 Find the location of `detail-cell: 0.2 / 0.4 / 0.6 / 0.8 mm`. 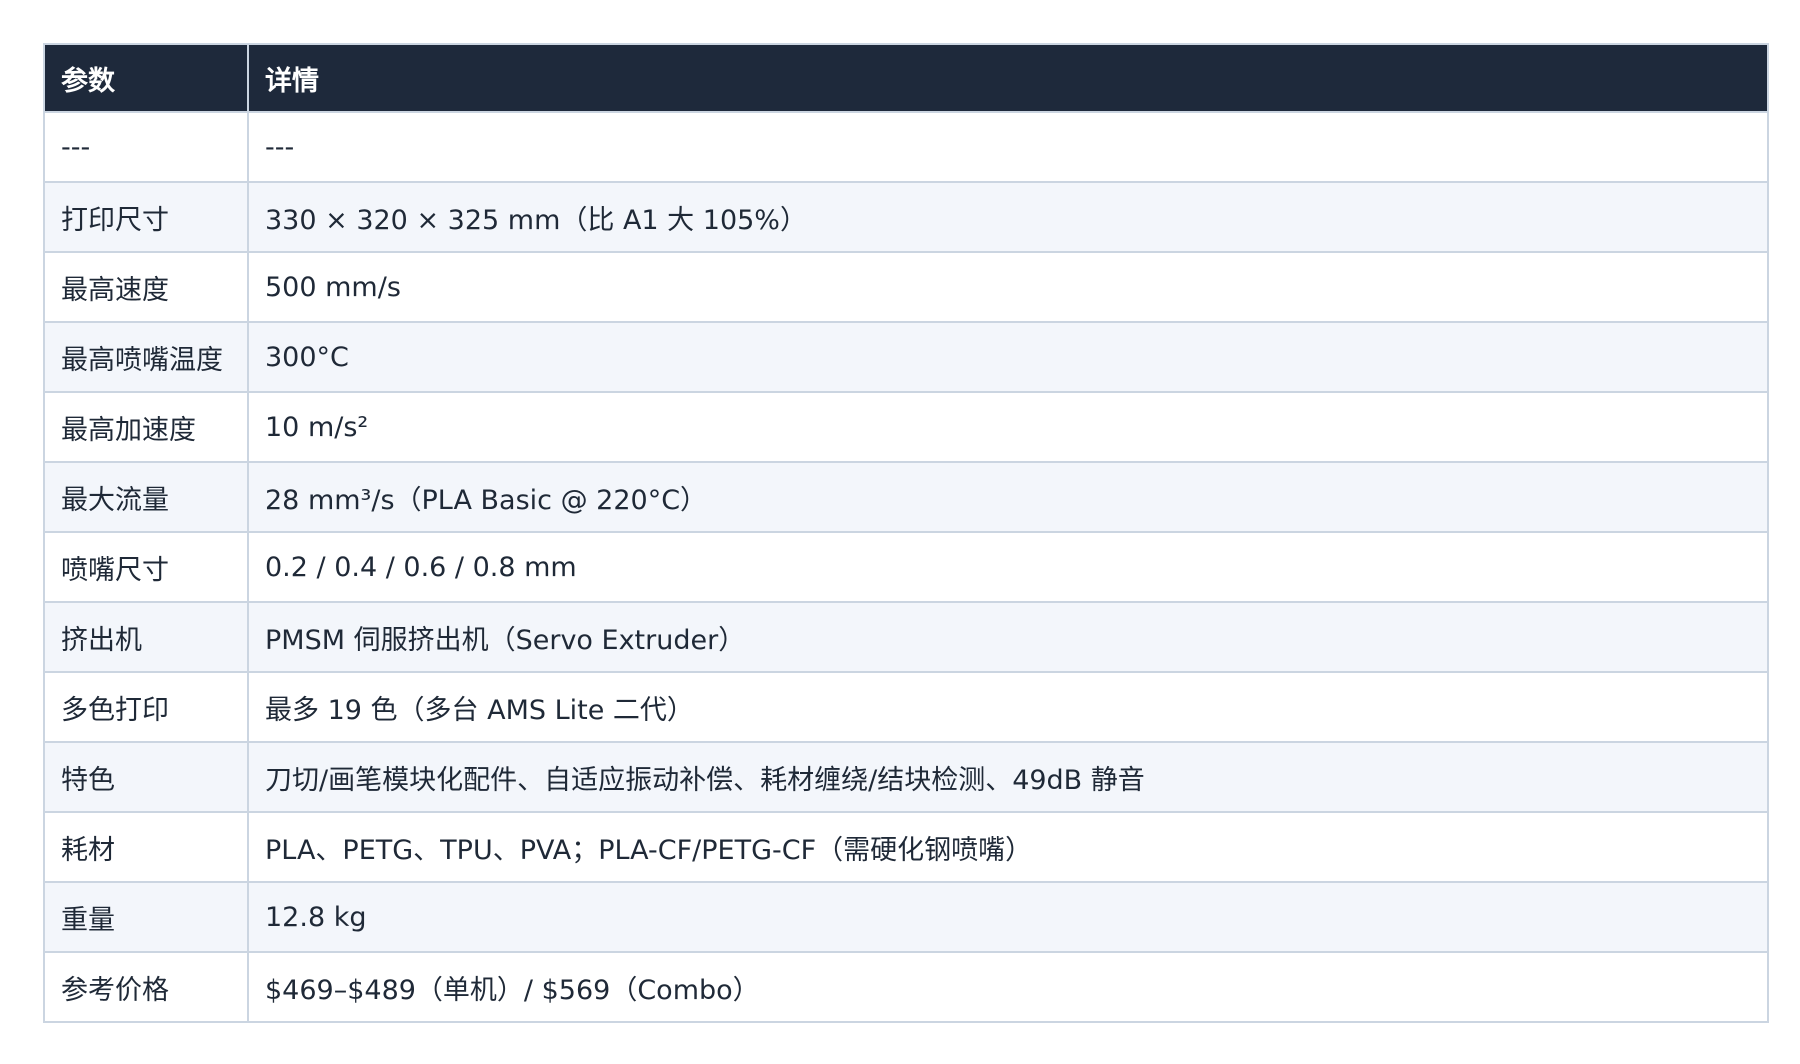

detail-cell: 0.2 / 0.4 / 0.6 / 0.8 mm is located at coordinates (1008, 567).